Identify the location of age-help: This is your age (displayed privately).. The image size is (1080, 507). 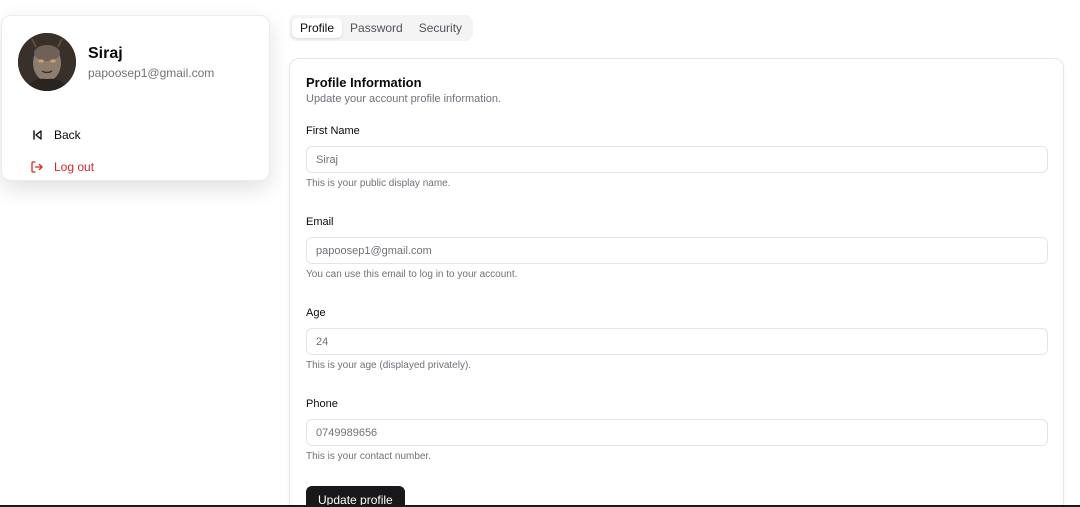
(389, 365).